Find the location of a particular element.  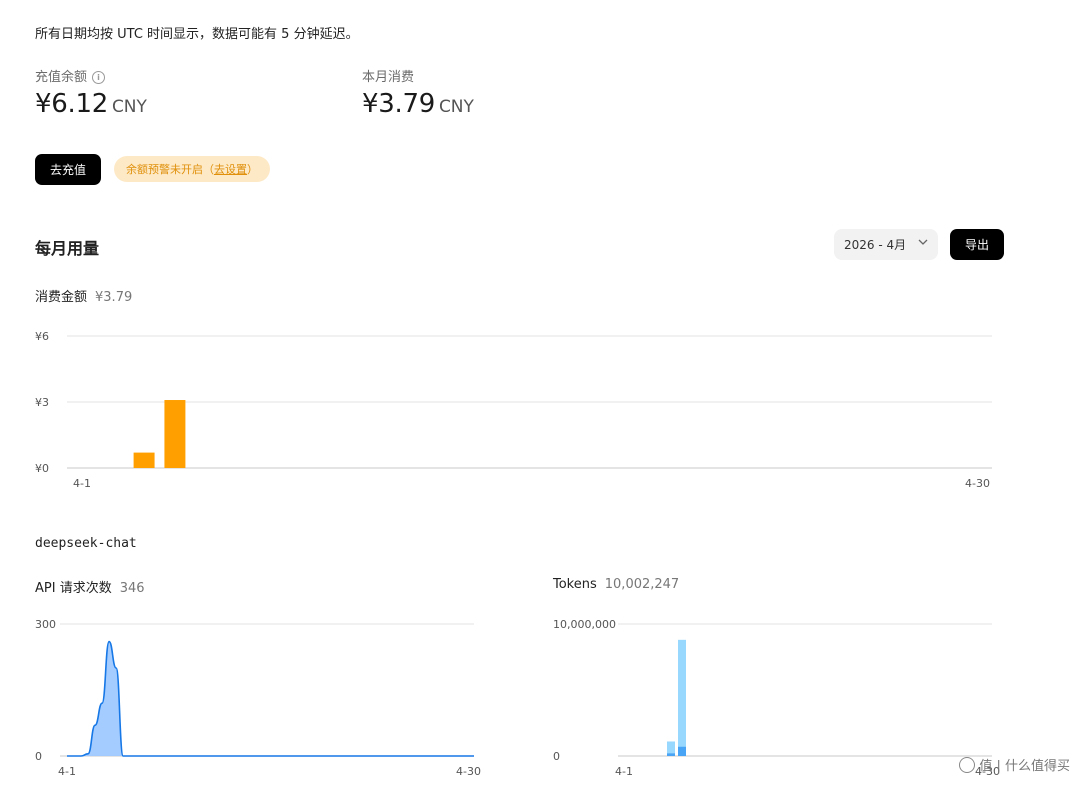

balance-label: 充值余额 is located at coordinates (61, 77).